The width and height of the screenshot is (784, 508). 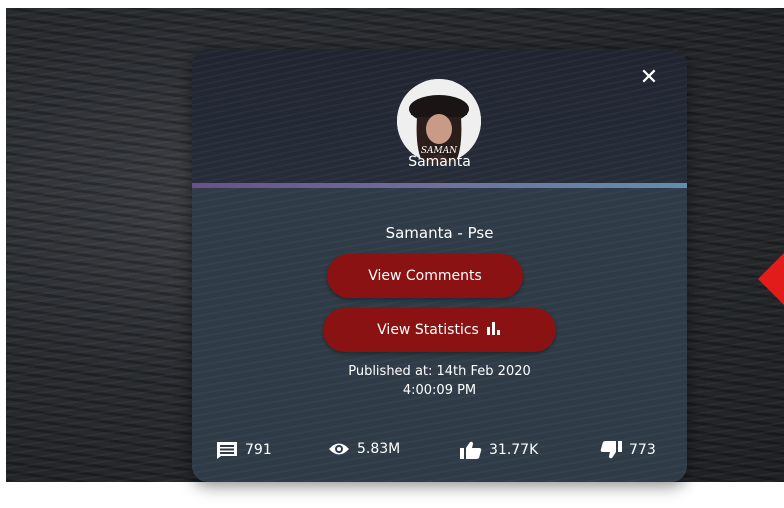 I want to click on comments-stat: 791, so click(x=244, y=450).